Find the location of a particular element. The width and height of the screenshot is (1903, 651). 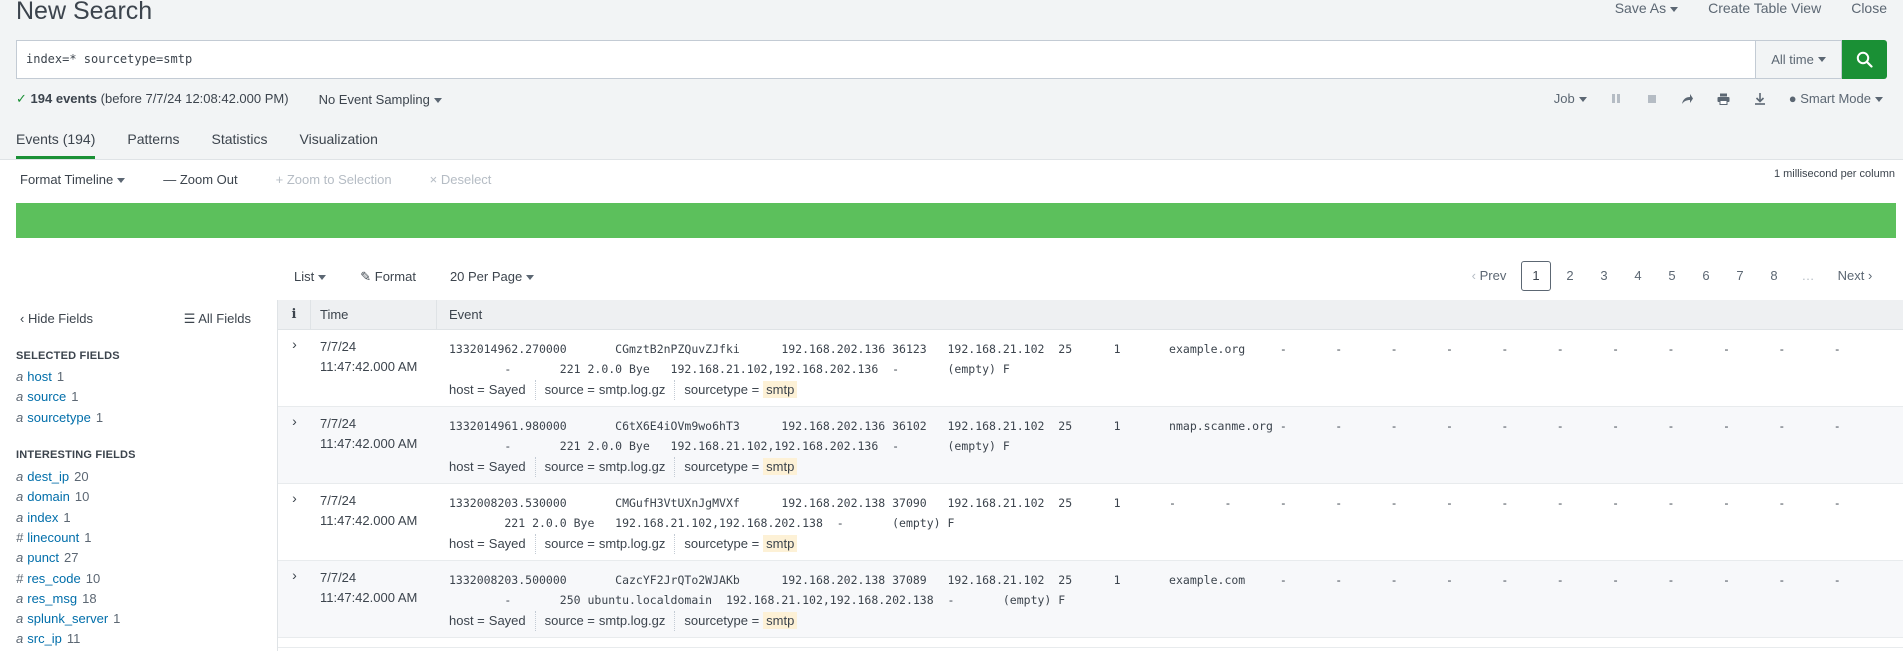

event-count-bold: 194 events is located at coordinates (64, 98).